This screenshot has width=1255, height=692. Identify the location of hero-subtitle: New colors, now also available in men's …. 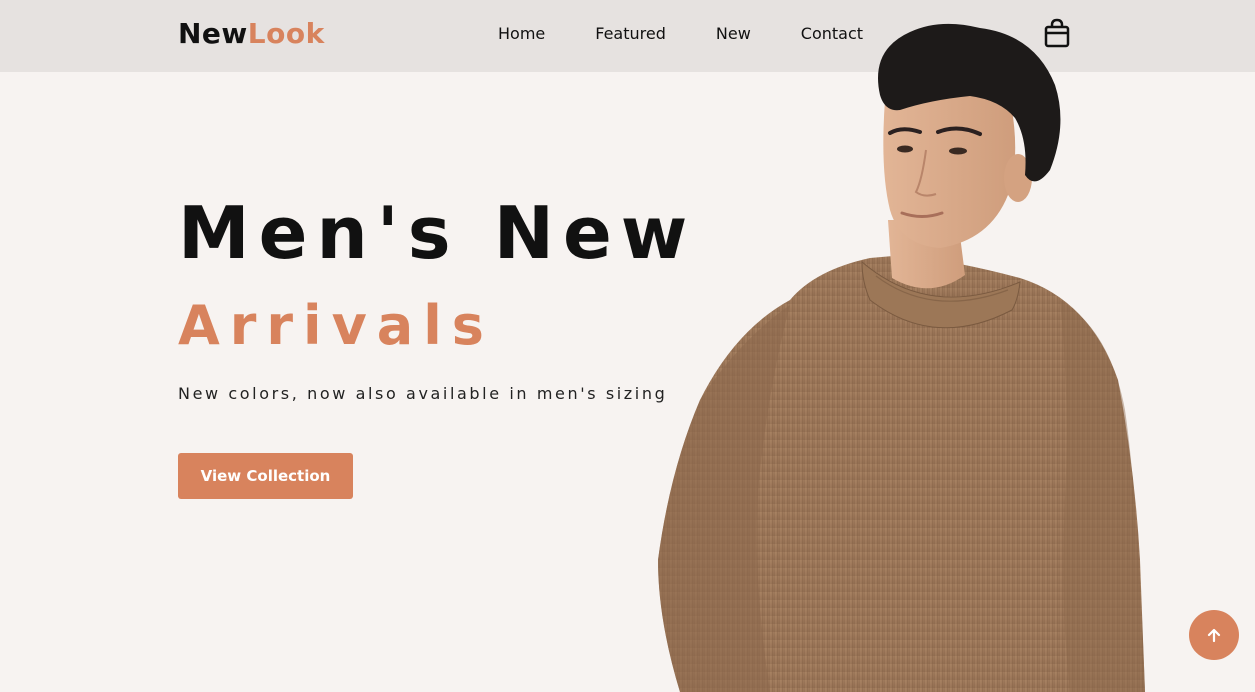
(423, 393).